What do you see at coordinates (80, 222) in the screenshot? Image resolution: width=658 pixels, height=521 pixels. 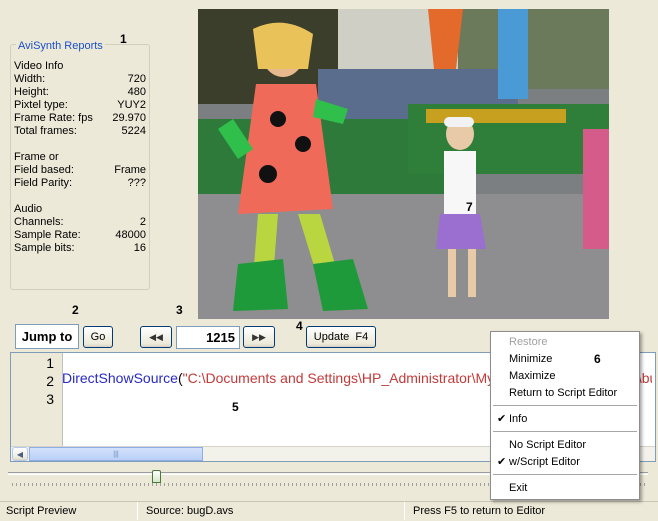 I see `info-row-channels: Channels: 2` at bounding box center [80, 222].